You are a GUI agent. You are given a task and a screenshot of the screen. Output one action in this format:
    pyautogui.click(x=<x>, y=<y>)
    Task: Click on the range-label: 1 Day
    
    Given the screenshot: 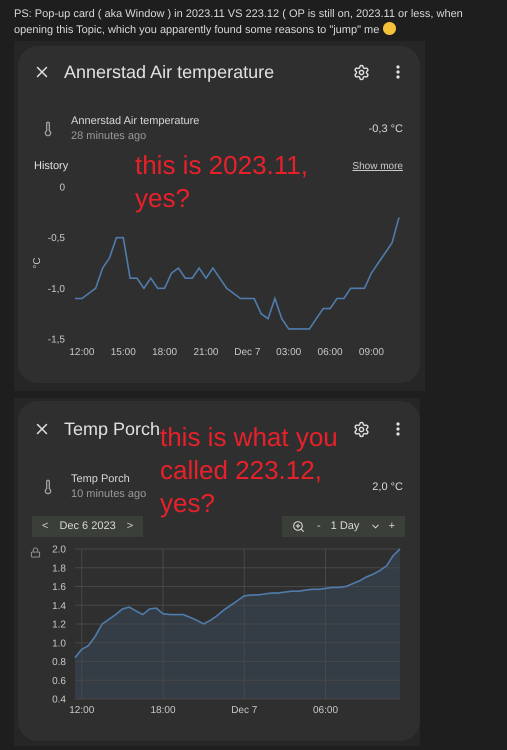 What is the action you would take?
    pyautogui.click(x=345, y=526)
    